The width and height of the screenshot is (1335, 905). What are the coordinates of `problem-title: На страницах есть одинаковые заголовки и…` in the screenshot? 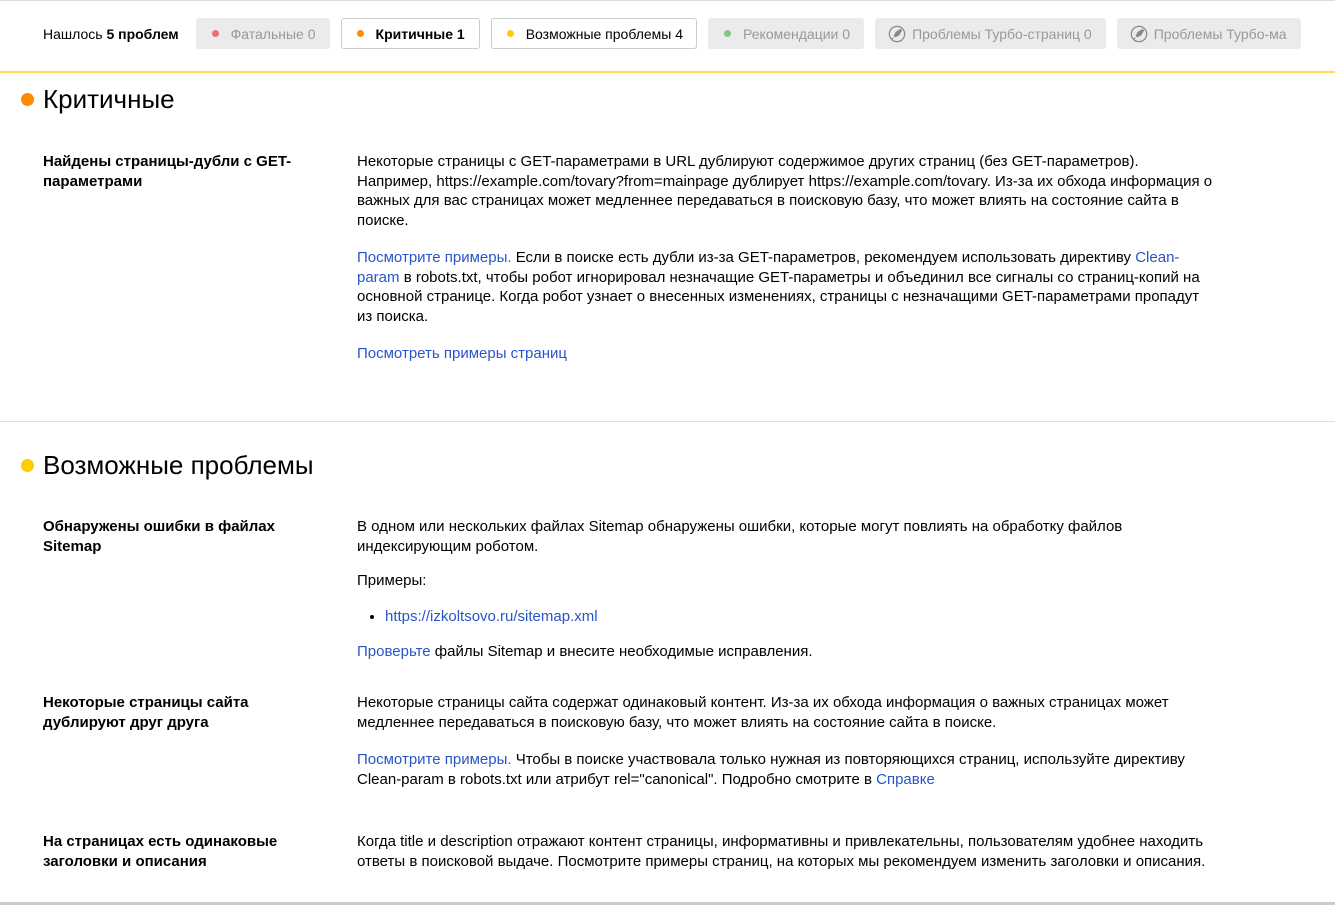 It's located at (160, 851).